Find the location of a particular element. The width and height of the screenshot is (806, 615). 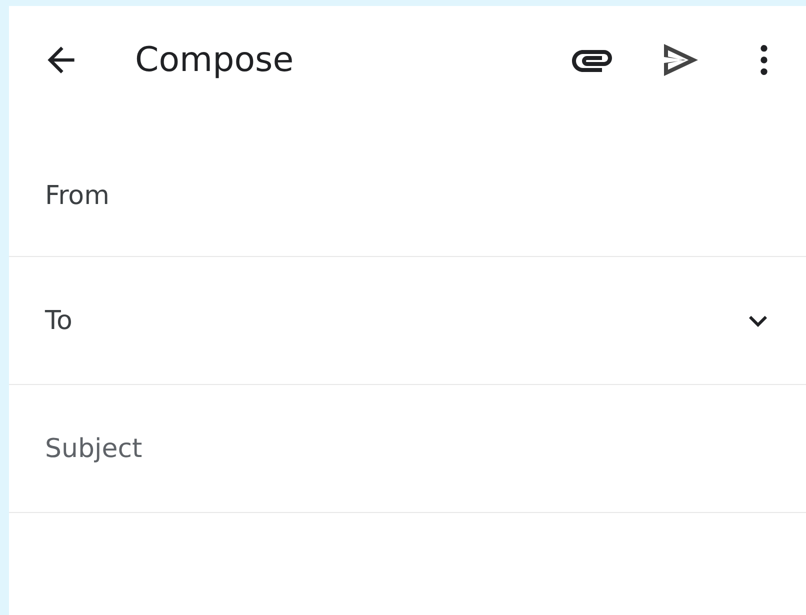

field-label: To is located at coordinates (59, 321).